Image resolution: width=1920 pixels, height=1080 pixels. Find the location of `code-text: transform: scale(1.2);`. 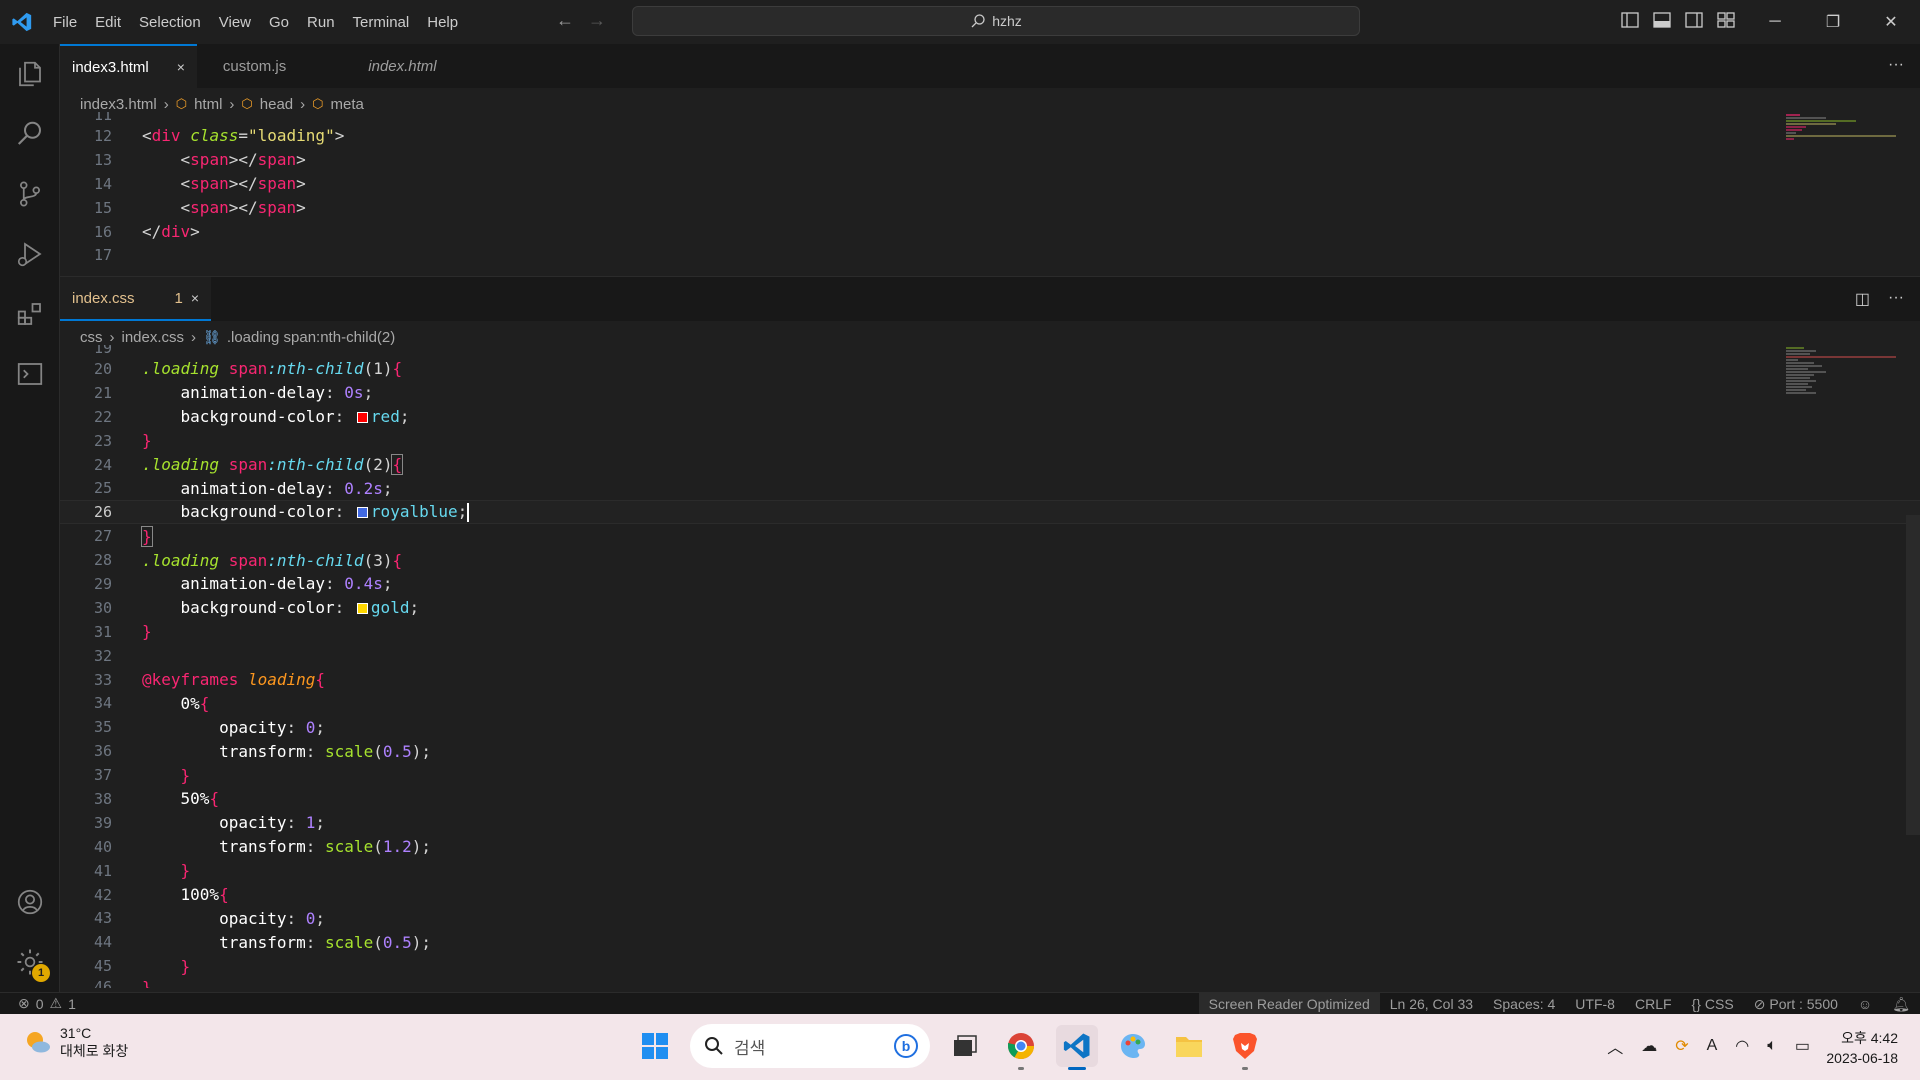

code-text: transform: scale(1.2); is located at coordinates (325, 847).